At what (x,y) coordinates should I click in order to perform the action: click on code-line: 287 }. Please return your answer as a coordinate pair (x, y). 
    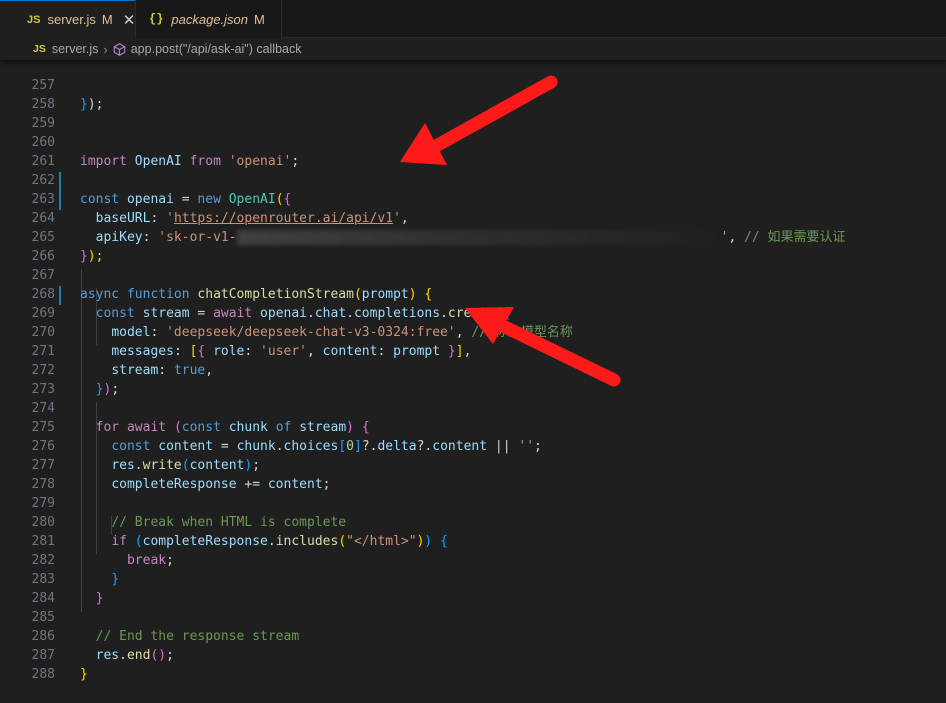
    Looking at the image, I should click on (473, 654).